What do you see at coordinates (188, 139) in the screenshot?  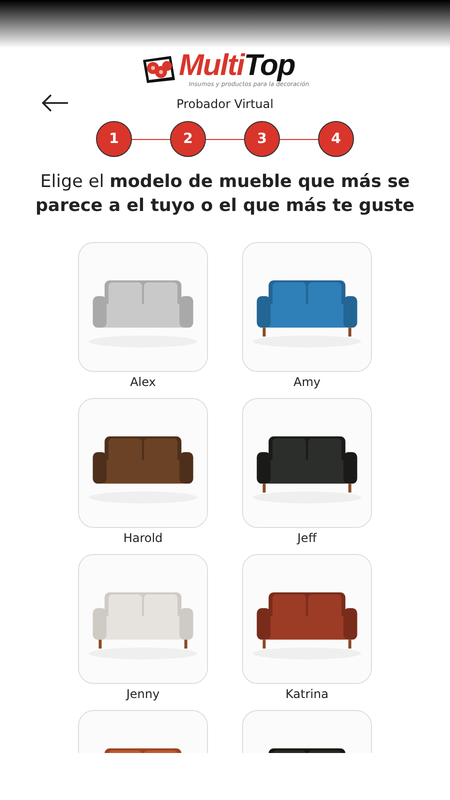 I see `step-number: 2` at bounding box center [188, 139].